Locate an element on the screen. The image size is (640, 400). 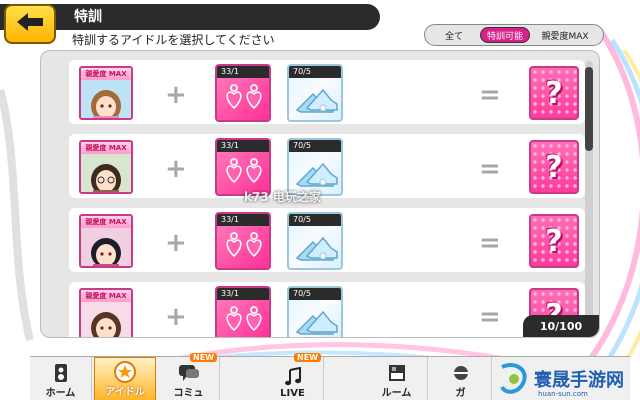
scrollbar-thumb is located at coordinates (589, 109).